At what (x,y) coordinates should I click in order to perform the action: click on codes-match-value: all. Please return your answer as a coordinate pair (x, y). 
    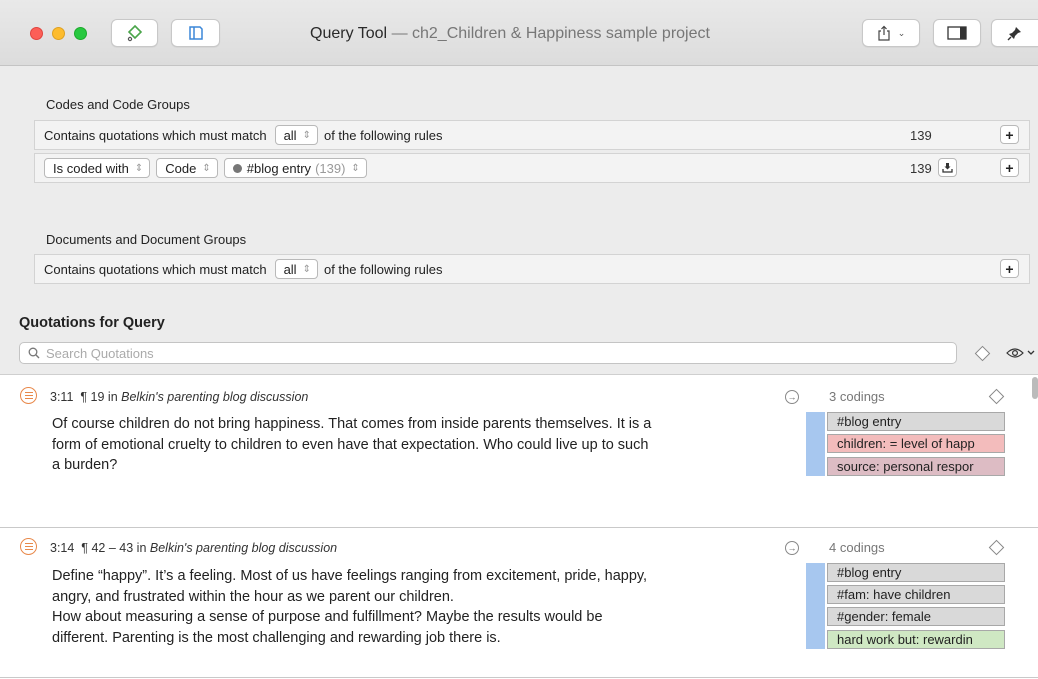
    Looking at the image, I should click on (290, 135).